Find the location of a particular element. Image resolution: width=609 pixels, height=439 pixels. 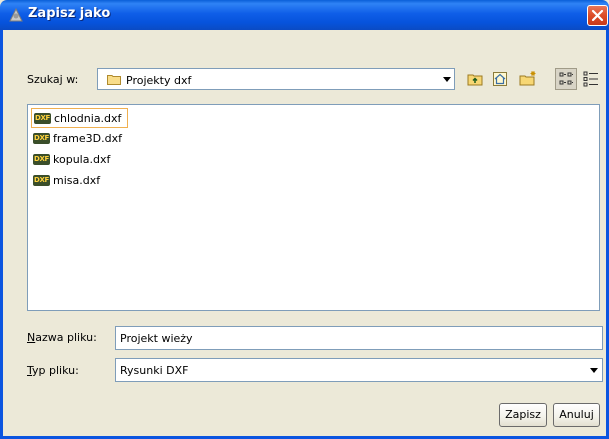

details-view-icon is located at coordinates (590, 79).